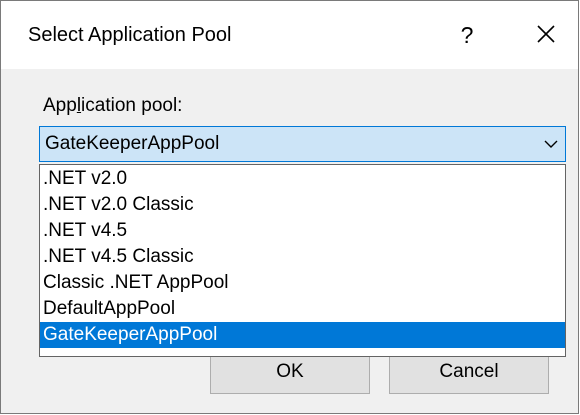  What do you see at coordinates (302, 335) in the screenshot?
I see `dropdown-option: GateKeeperAppPool` at bounding box center [302, 335].